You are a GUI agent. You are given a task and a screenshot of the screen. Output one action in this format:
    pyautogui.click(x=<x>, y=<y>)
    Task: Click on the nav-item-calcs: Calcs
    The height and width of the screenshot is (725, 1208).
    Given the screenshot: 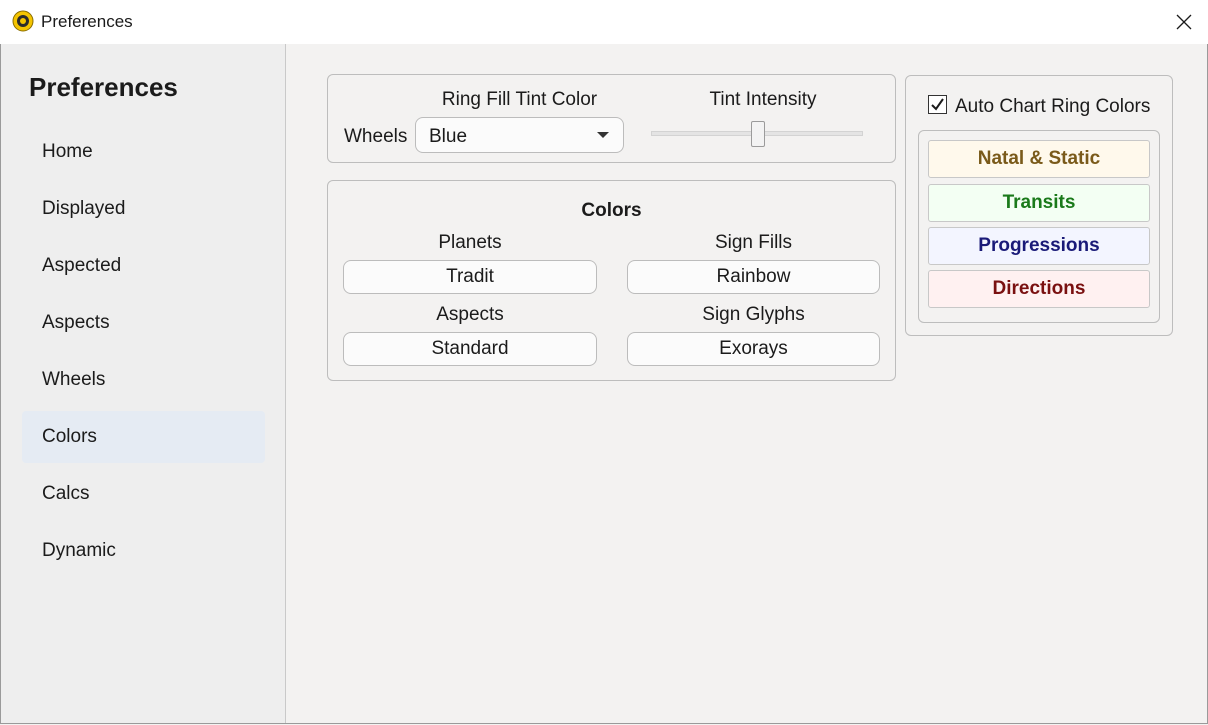 What is the action you would take?
    pyautogui.click(x=143, y=494)
    